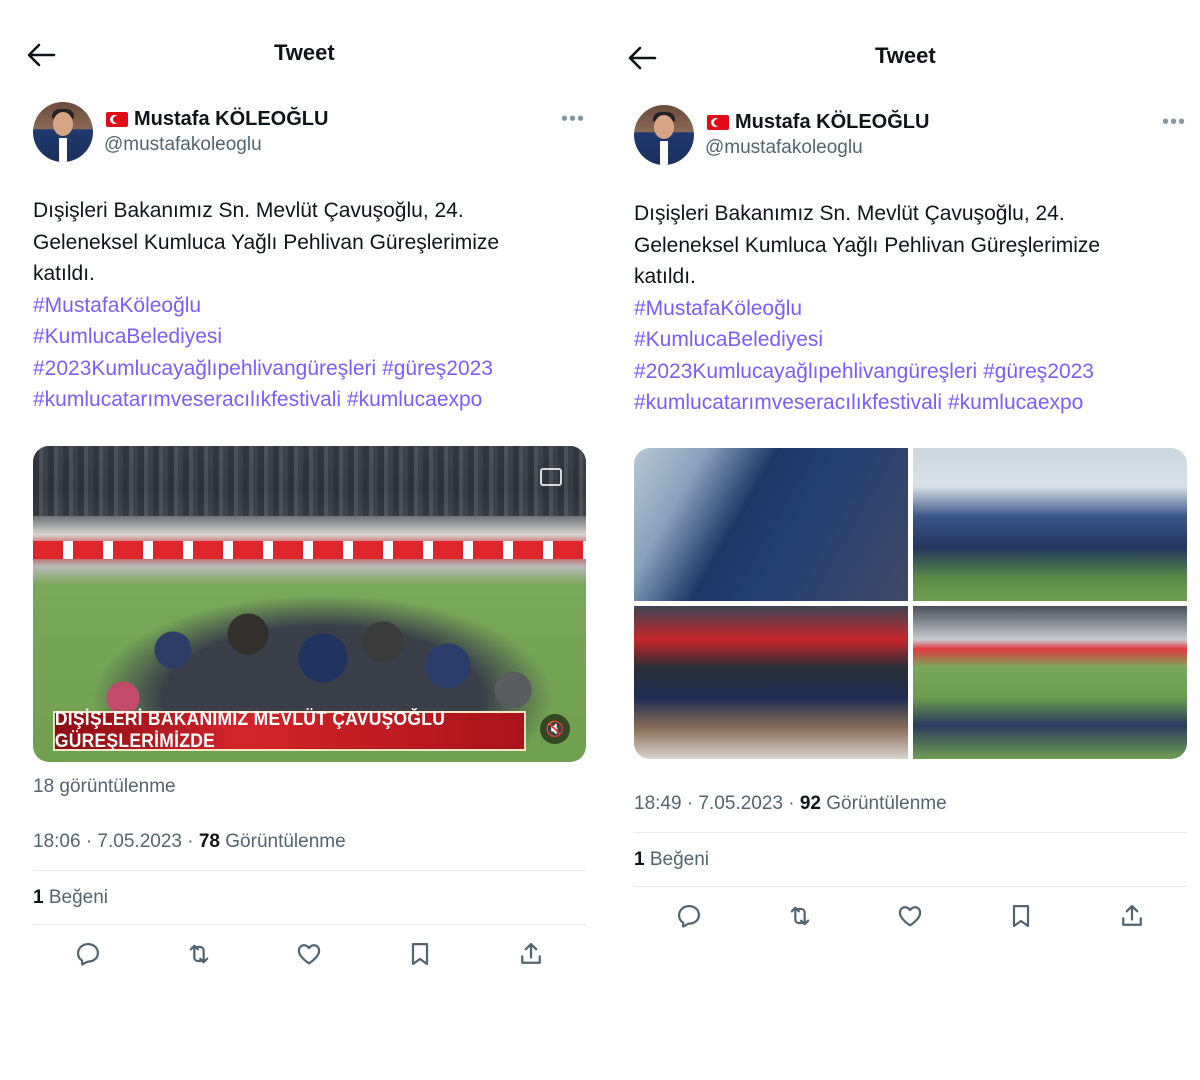  Describe the element at coordinates (1050, 682) in the screenshot. I see `photo-arena-group` at that location.